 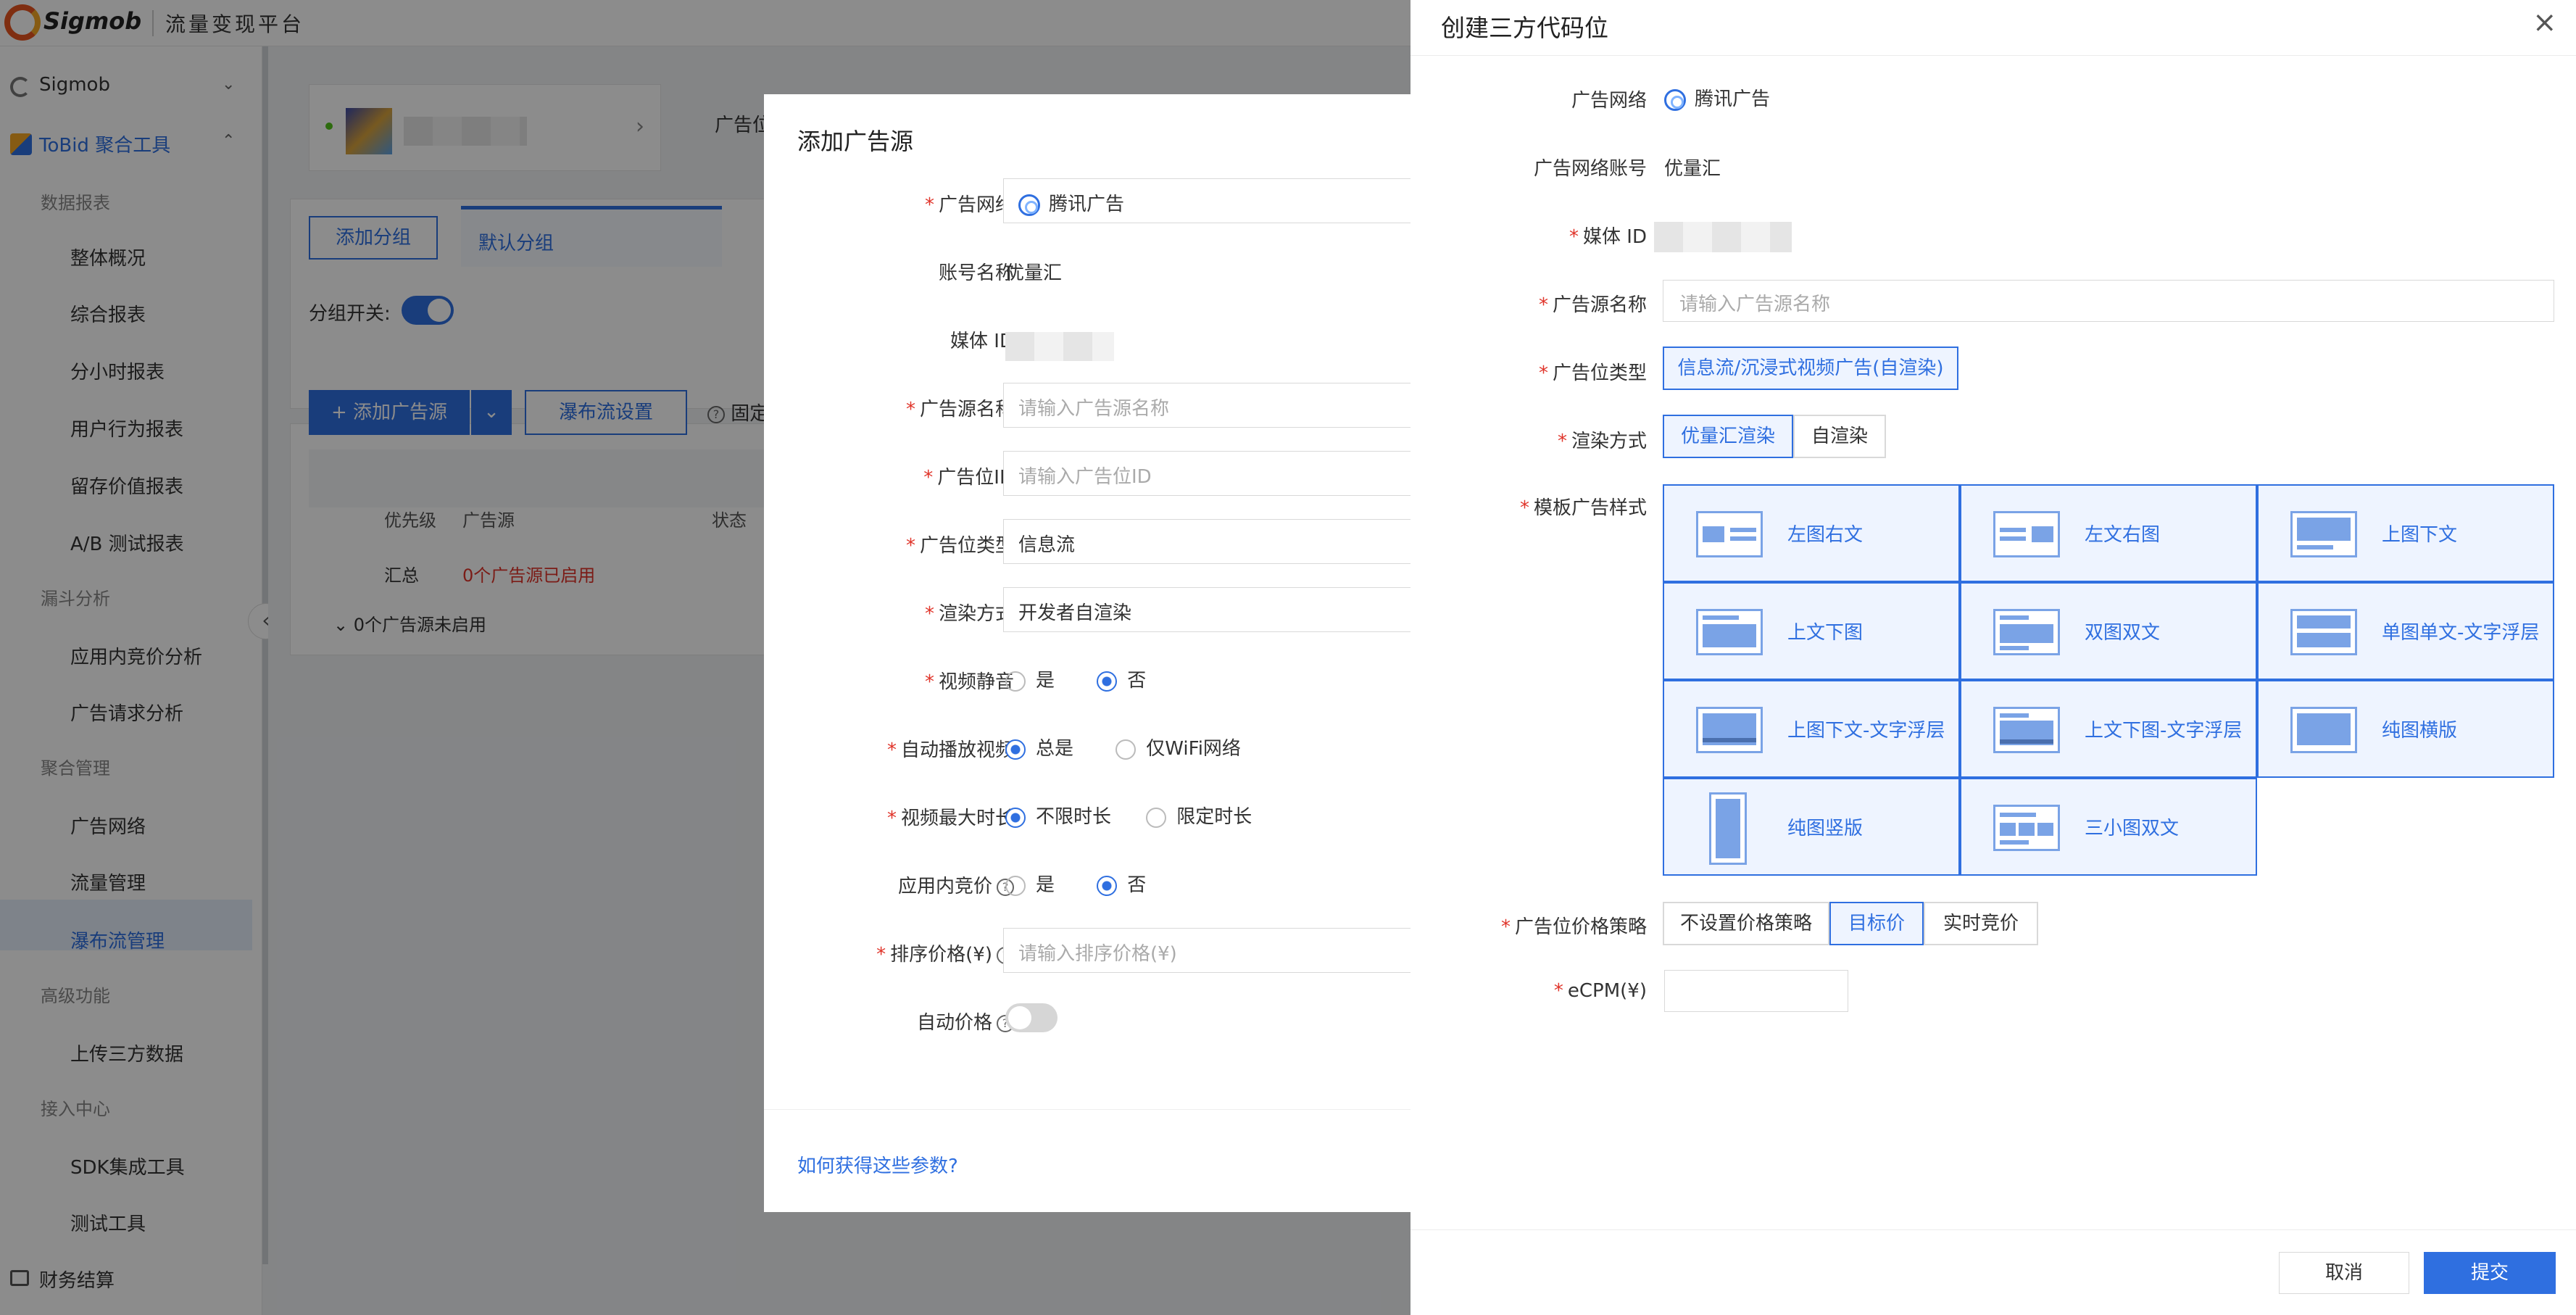 What do you see at coordinates (2108, 533) in the screenshot?
I see `template-left-text-right-image: 左文右图` at bounding box center [2108, 533].